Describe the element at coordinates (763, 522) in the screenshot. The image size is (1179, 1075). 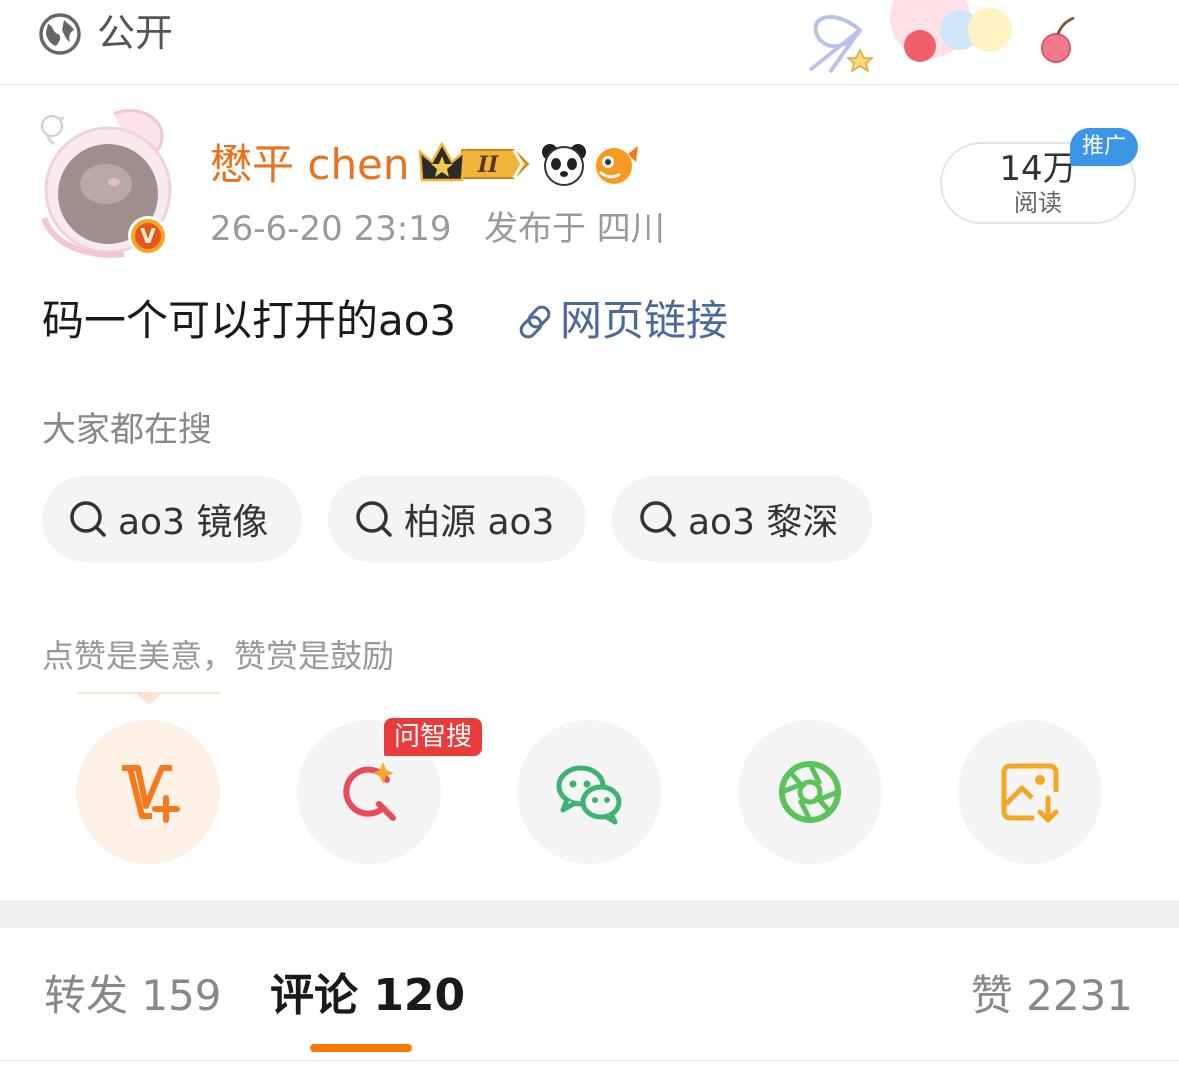
I see `search-suggestion-label: ao3 黎深` at that location.